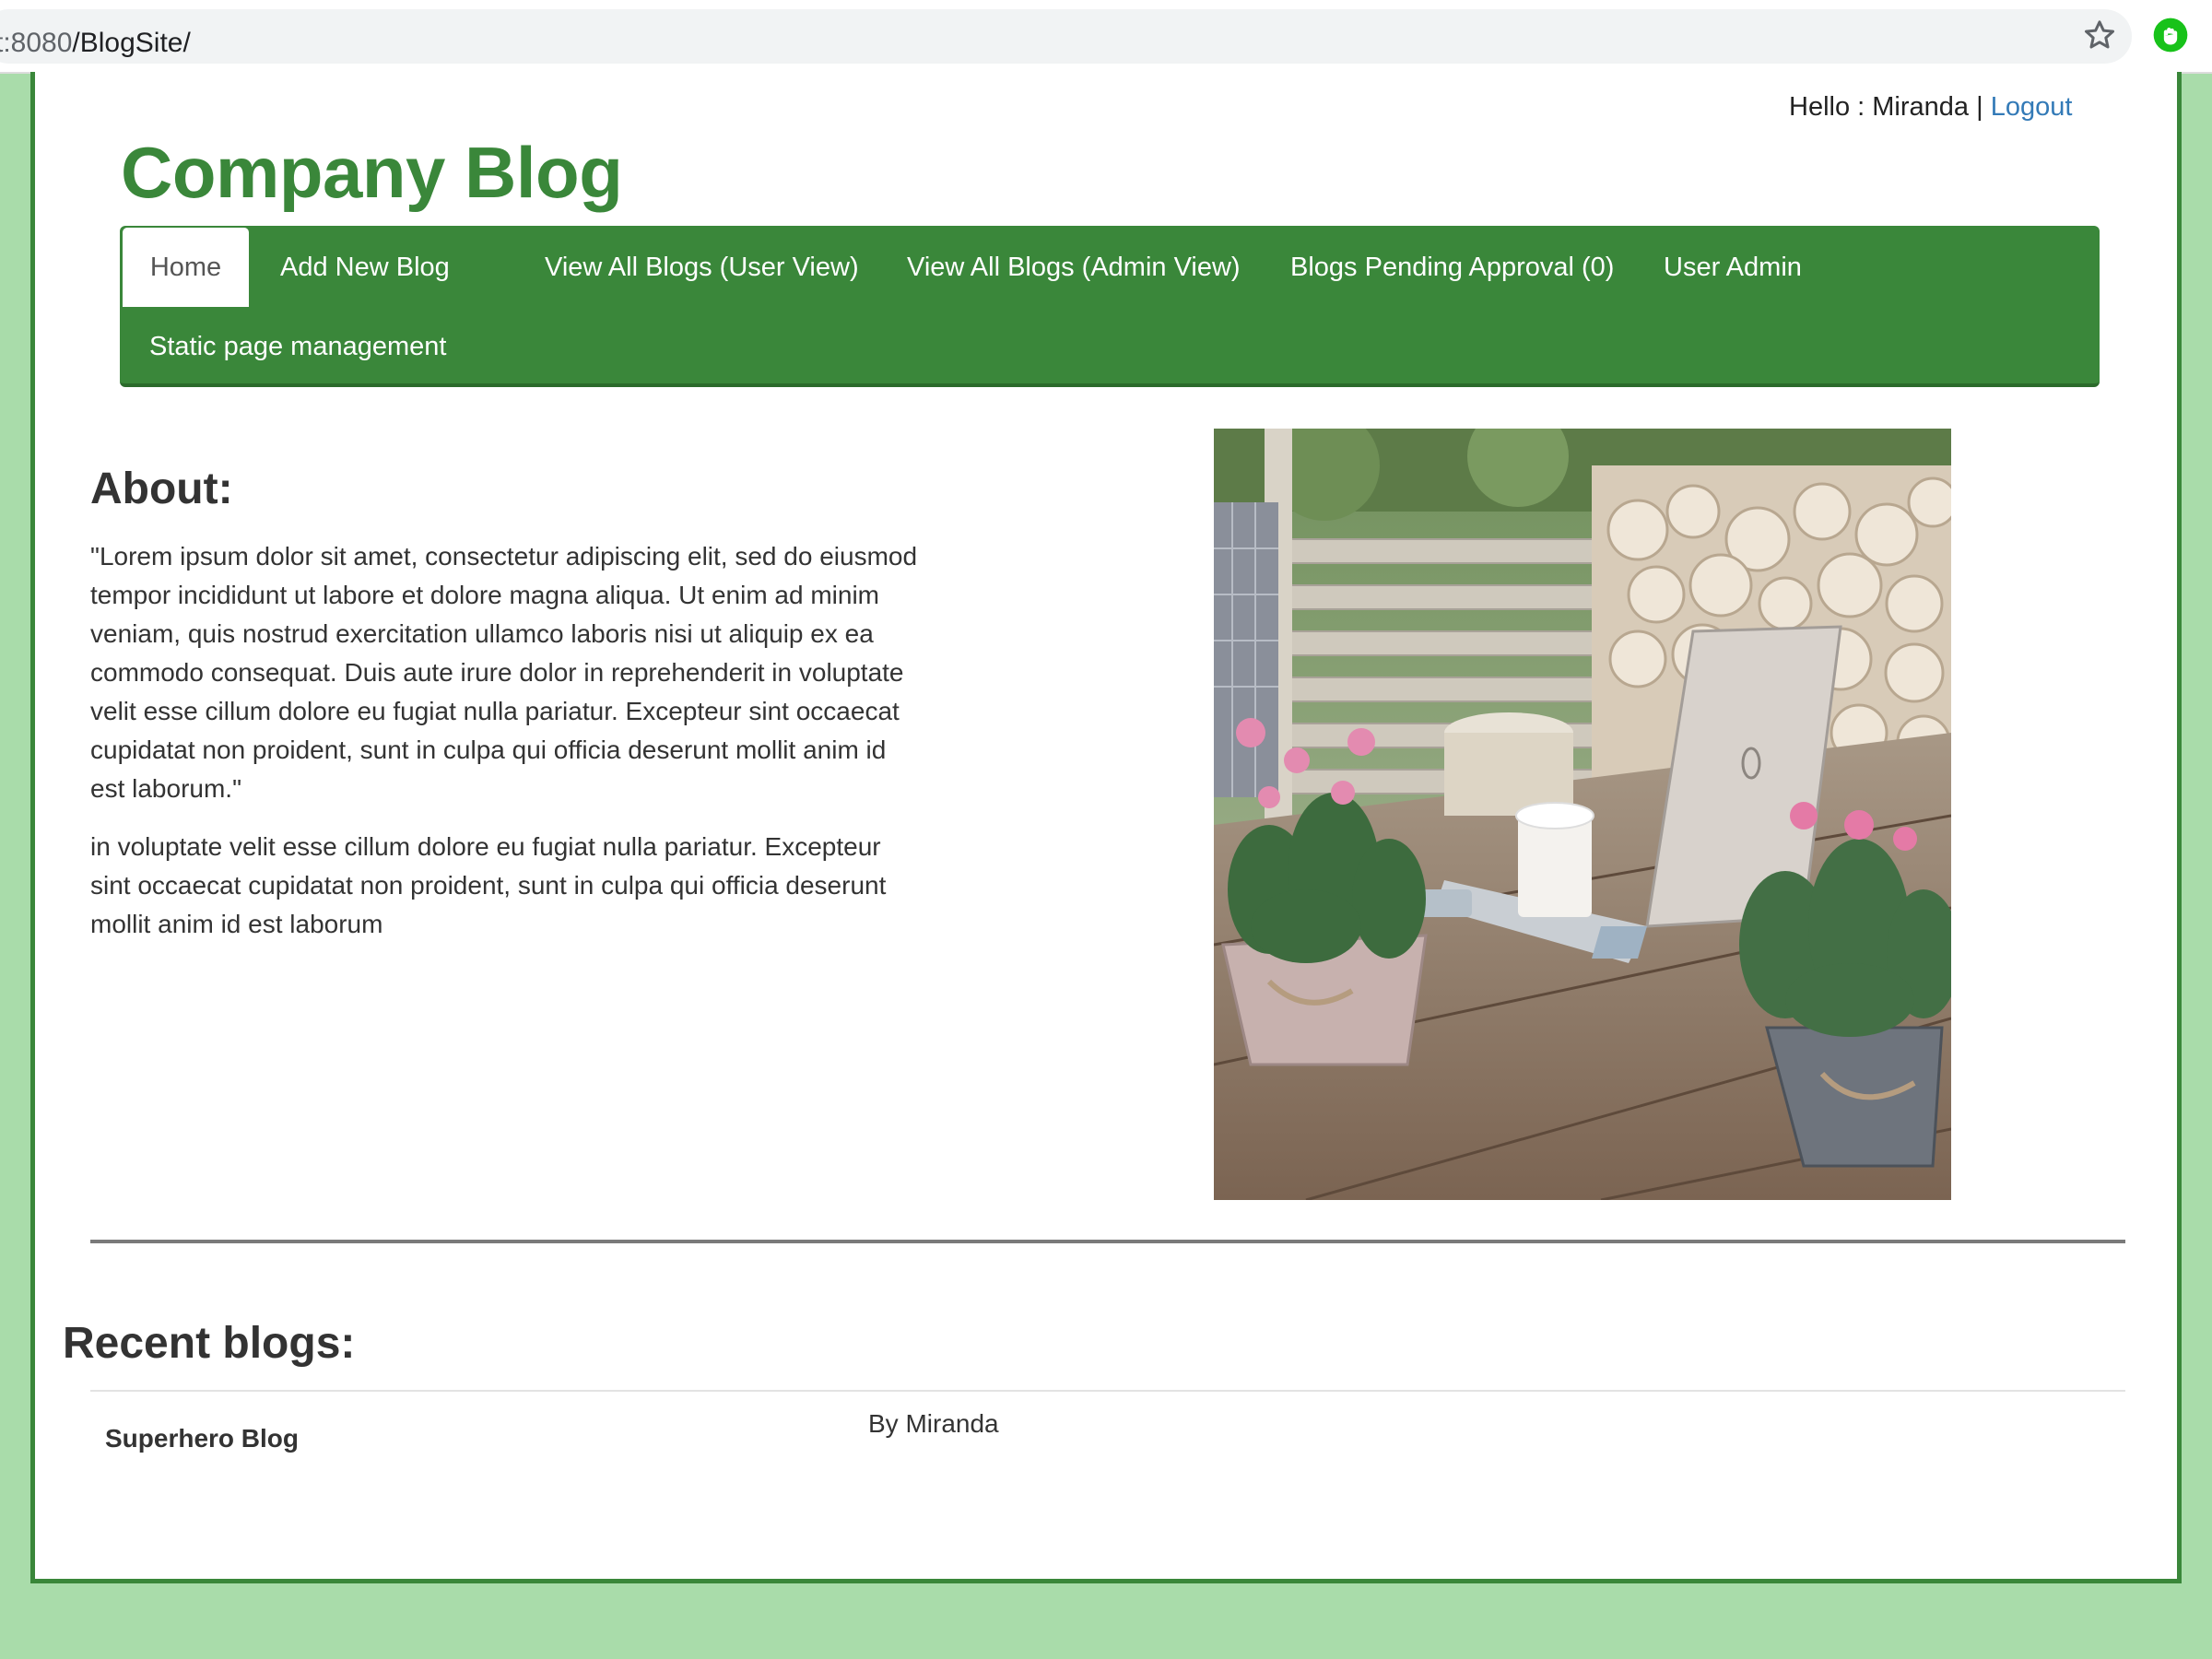  I want to click on nav-blogs-pending-approval: Blogs Pending Approval (0), so click(1452, 267).